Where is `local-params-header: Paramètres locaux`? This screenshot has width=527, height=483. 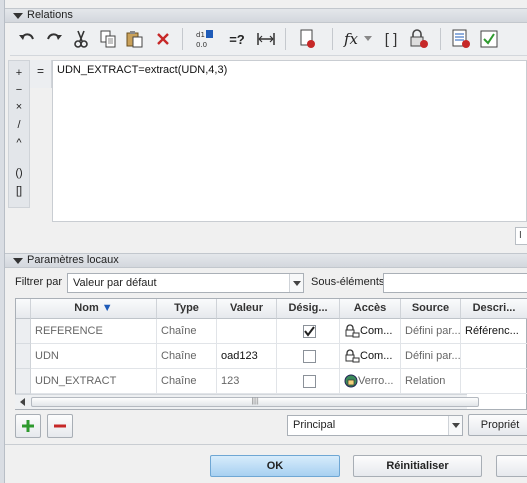
local-params-header: Paramètres locaux is located at coordinates (266, 260).